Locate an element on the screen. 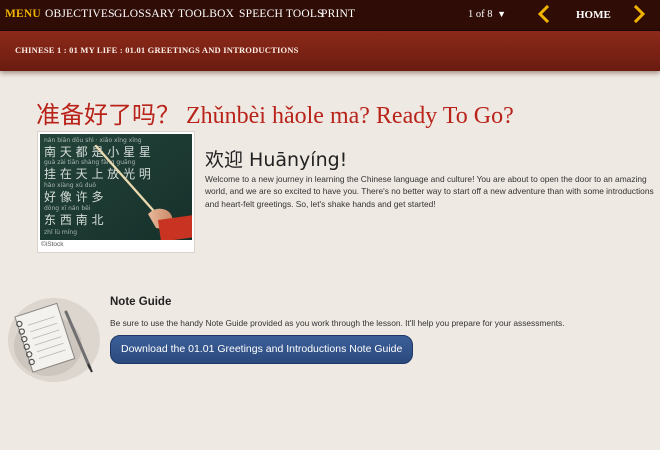 Image resolution: width=660 pixels, height=450 pixels. photo-credit: ©iStock is located at coordinates (52, 244).